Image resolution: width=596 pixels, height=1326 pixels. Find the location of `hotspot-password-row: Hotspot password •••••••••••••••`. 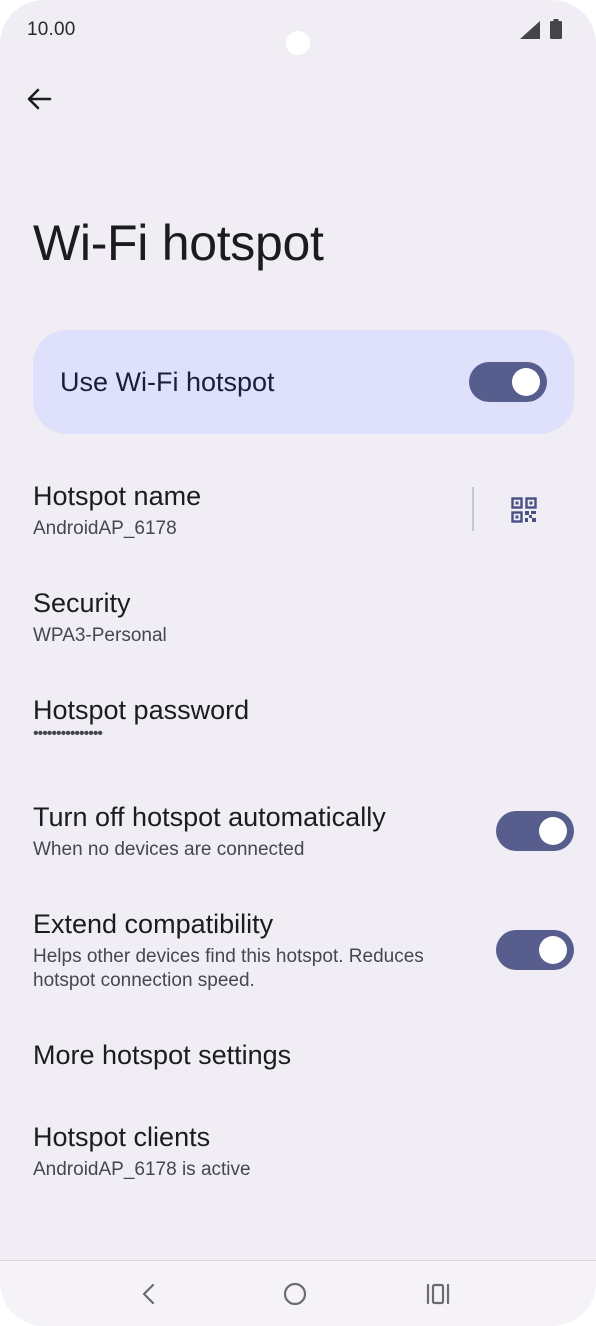

hotspot-password-row: Hotspot password ••••••••••••••• is located at coordinates (298, 727).